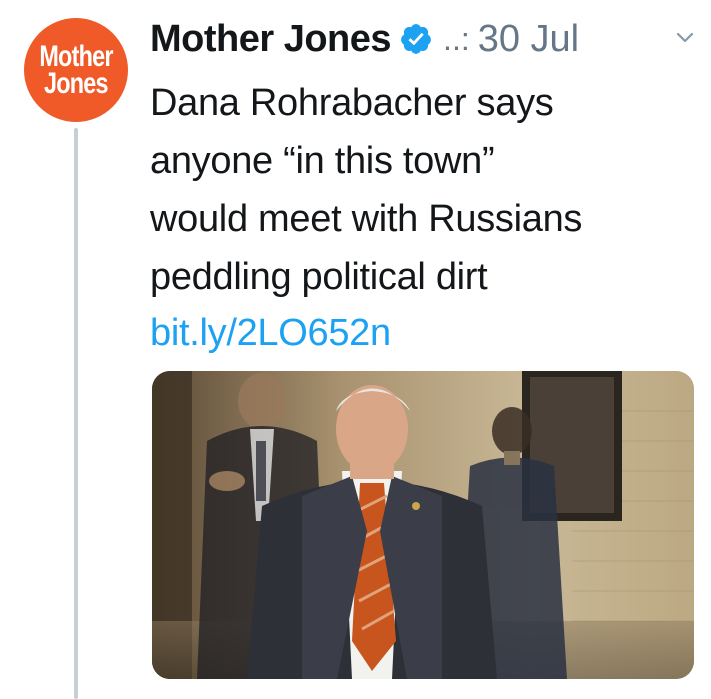 This screenshot has width=711, height=699. I want to click on avatar-logo-line2: Jones, so click(76, 83).